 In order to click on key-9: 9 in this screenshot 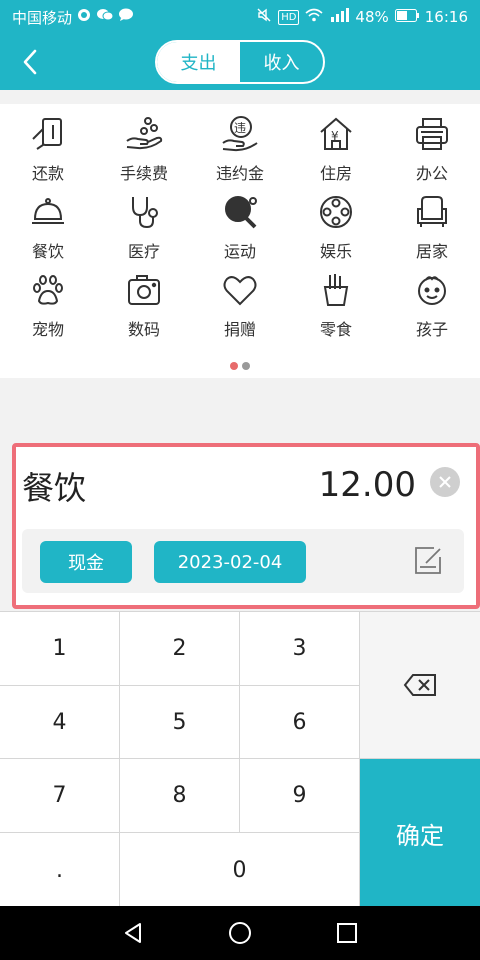, I will do `click(300, 796)`.